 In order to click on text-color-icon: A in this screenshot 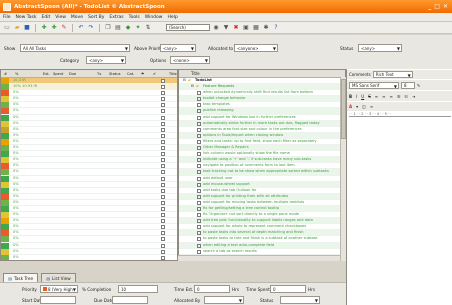, I will do `click(350, 106)`.